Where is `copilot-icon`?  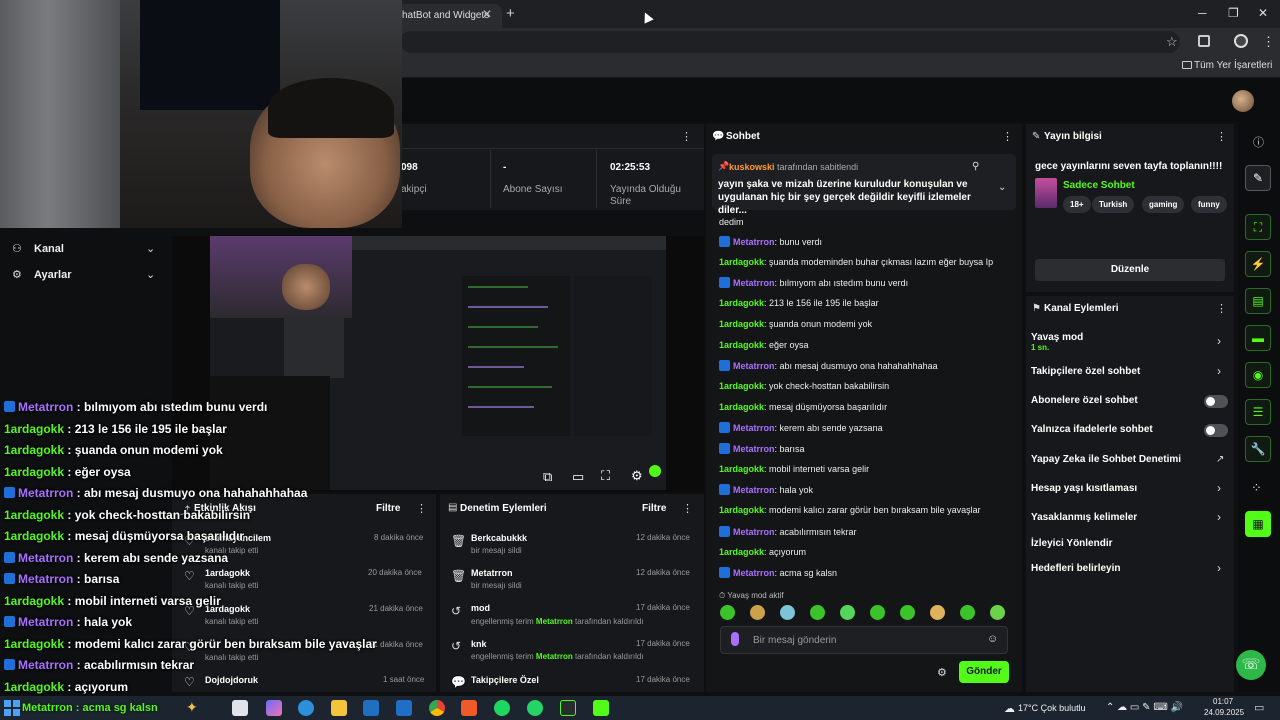 copilot-icon is located at coordinates (274, 708).